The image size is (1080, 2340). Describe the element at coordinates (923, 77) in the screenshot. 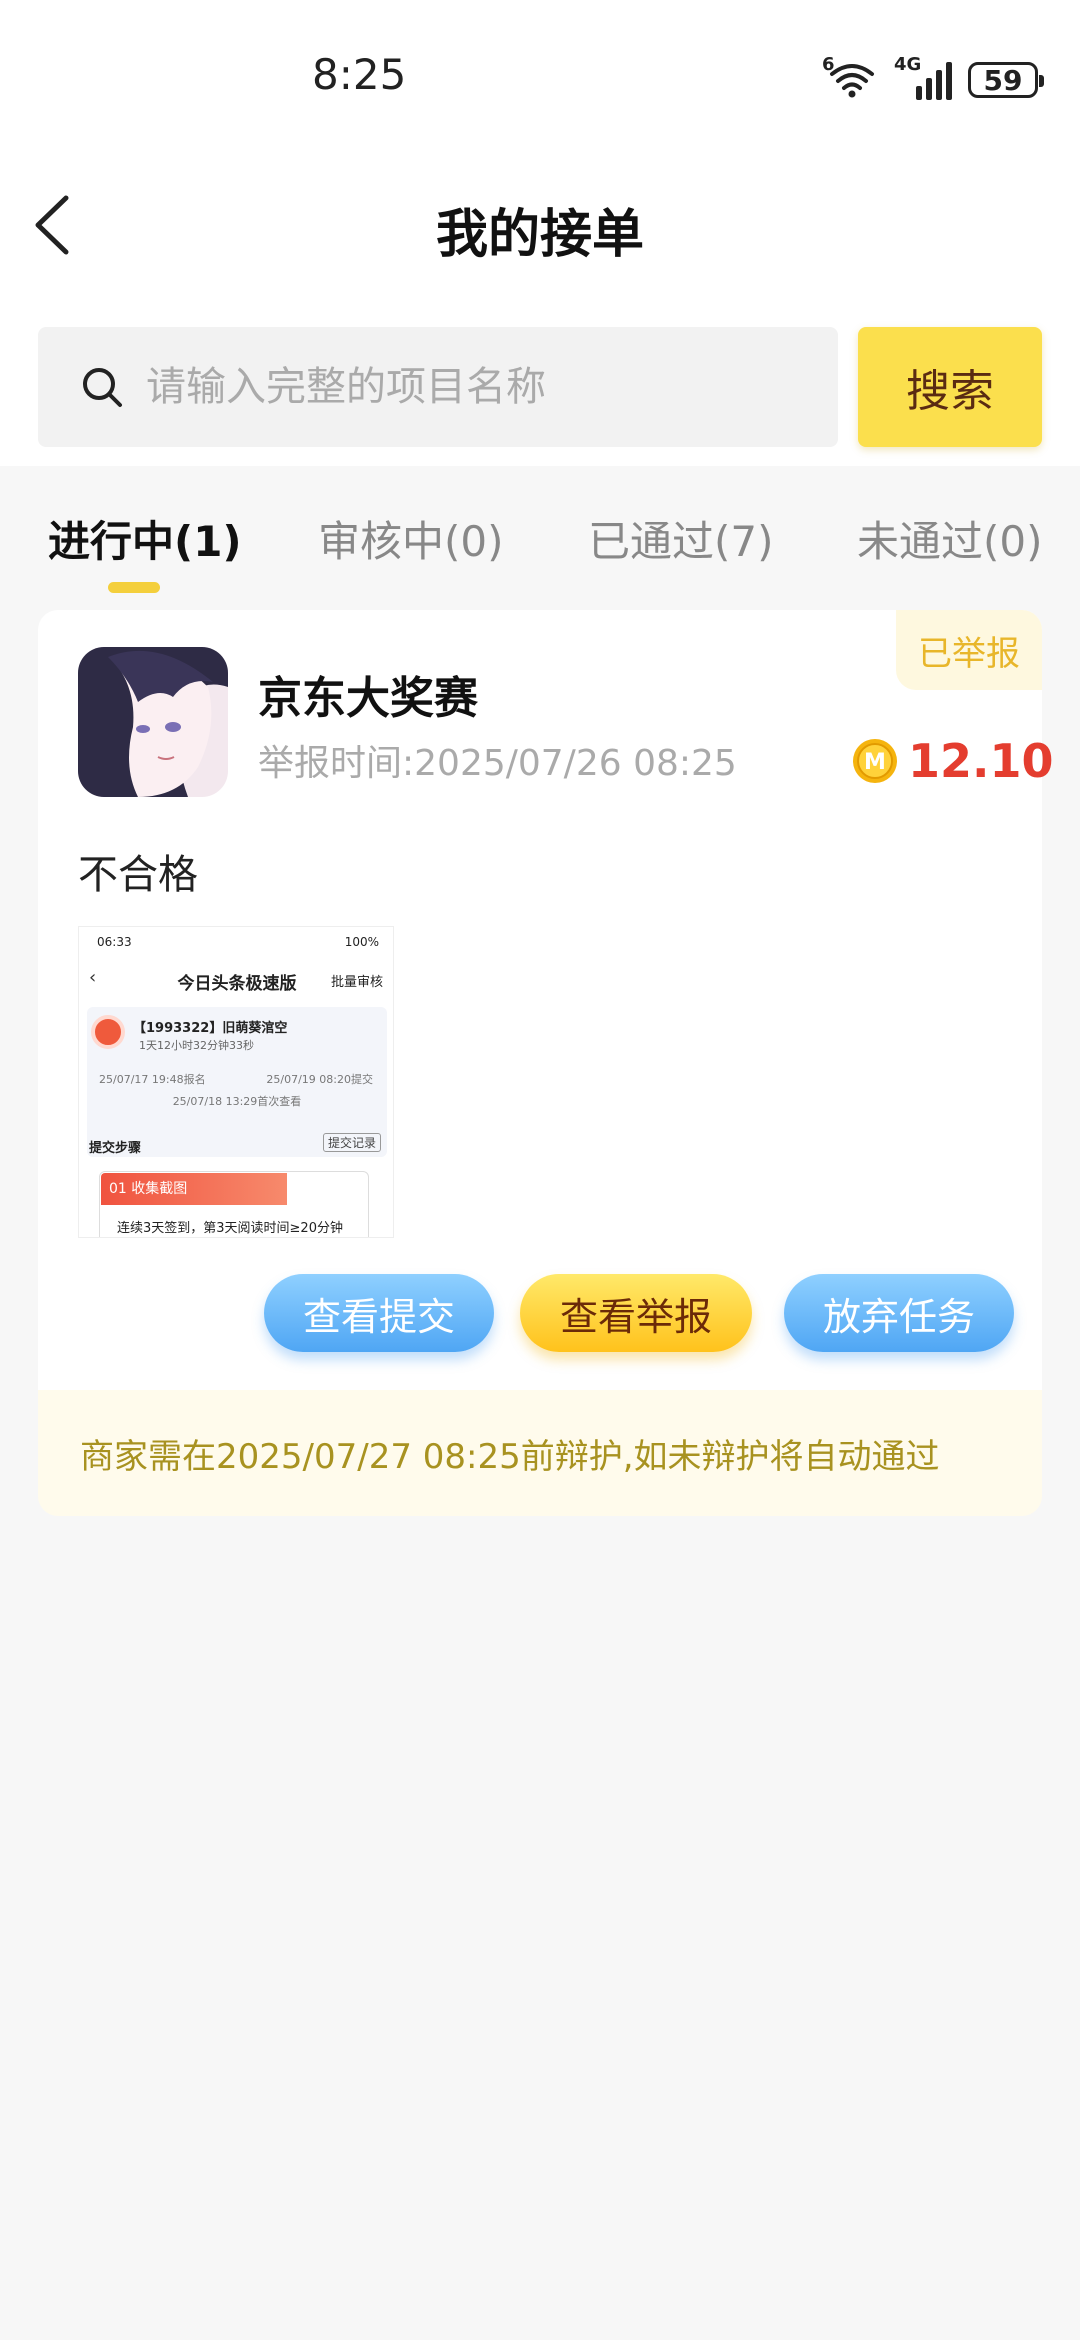

I see `cellular-signal-icon: 4G` at that location.